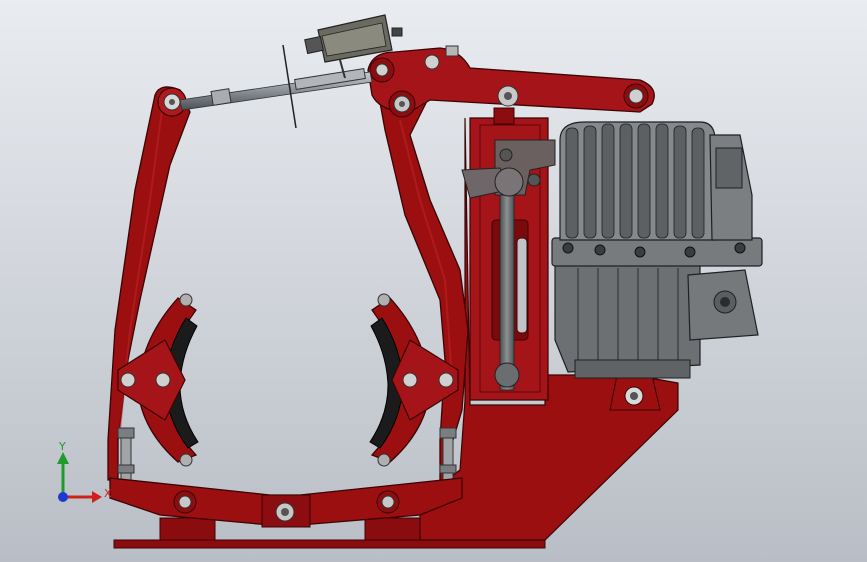  I want to click on top-lever, so click(511, 85).